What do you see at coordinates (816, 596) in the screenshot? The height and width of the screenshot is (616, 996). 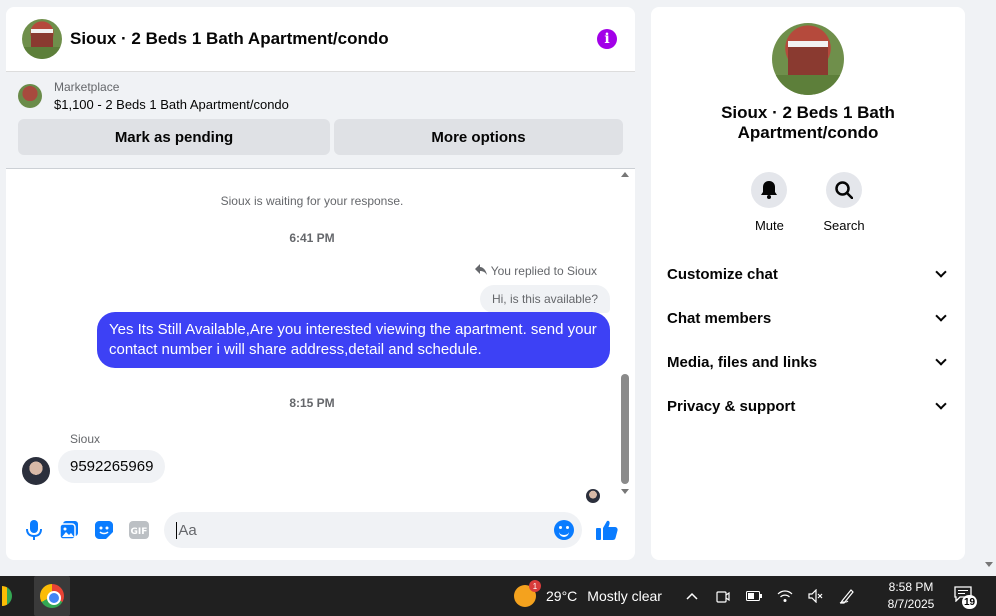 I see `volume-muted-icon` at bounding box center [816, 596].